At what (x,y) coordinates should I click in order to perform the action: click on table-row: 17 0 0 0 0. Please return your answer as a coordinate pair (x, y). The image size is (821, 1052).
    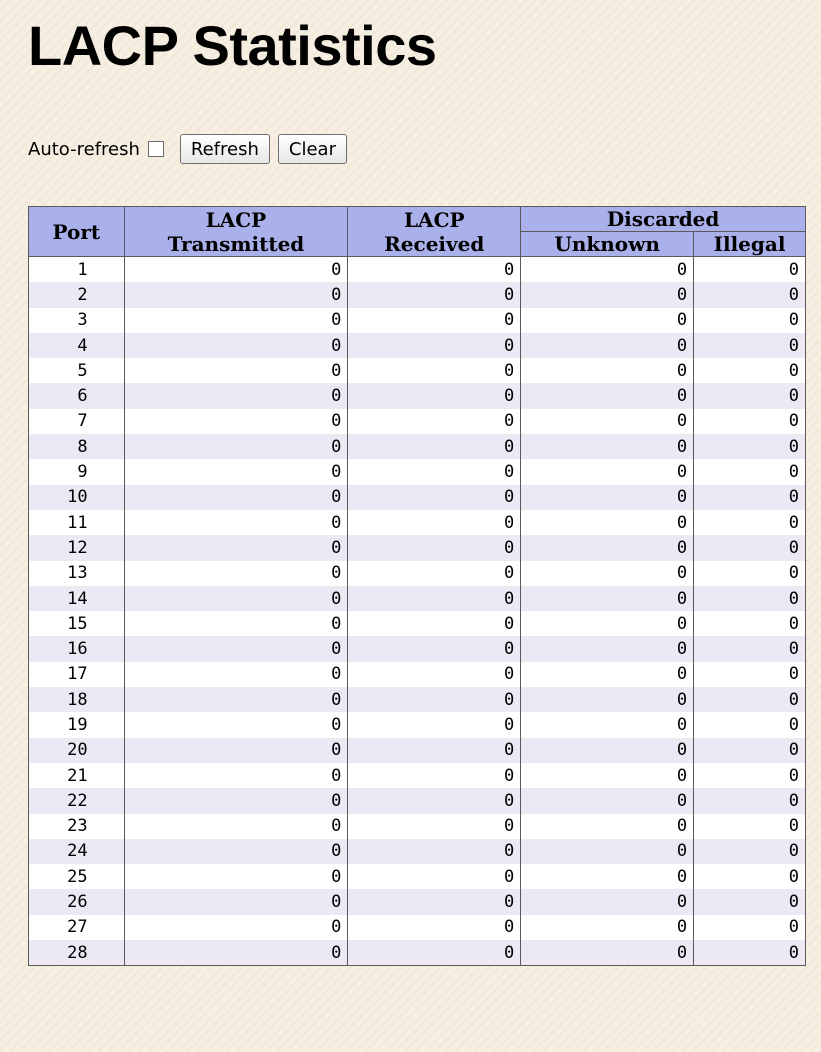
    Looking at the image, I should click on (417, 674).